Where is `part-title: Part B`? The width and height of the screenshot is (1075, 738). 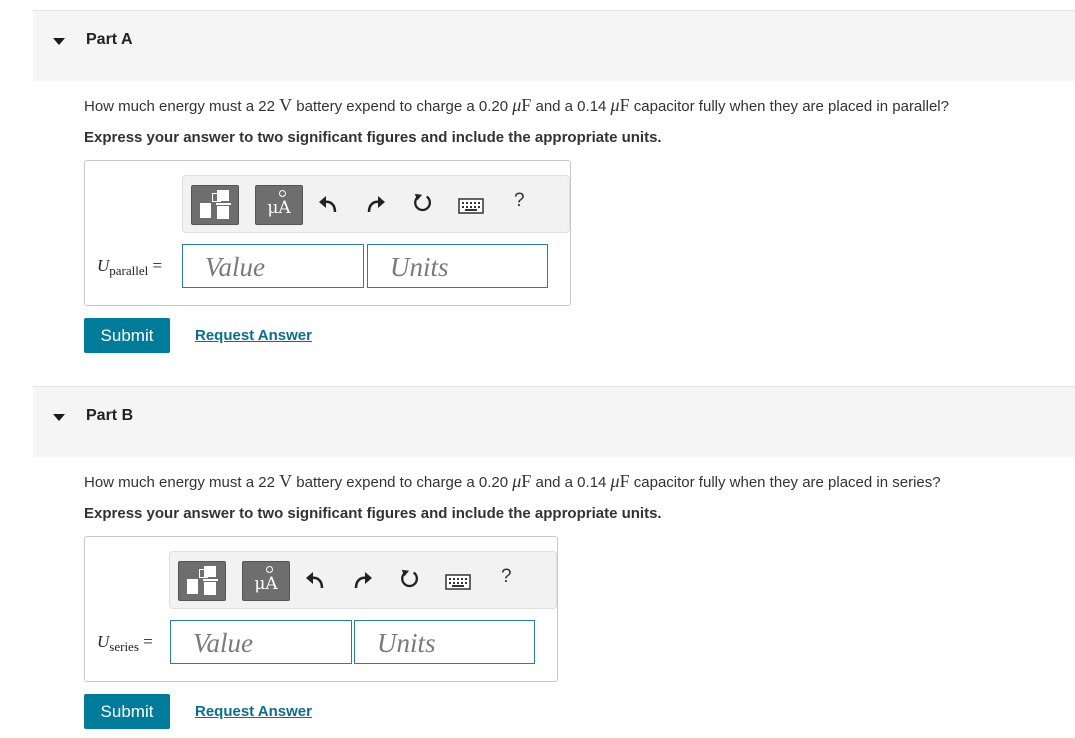
part-title: Part B is located at coordinates (110, 415).